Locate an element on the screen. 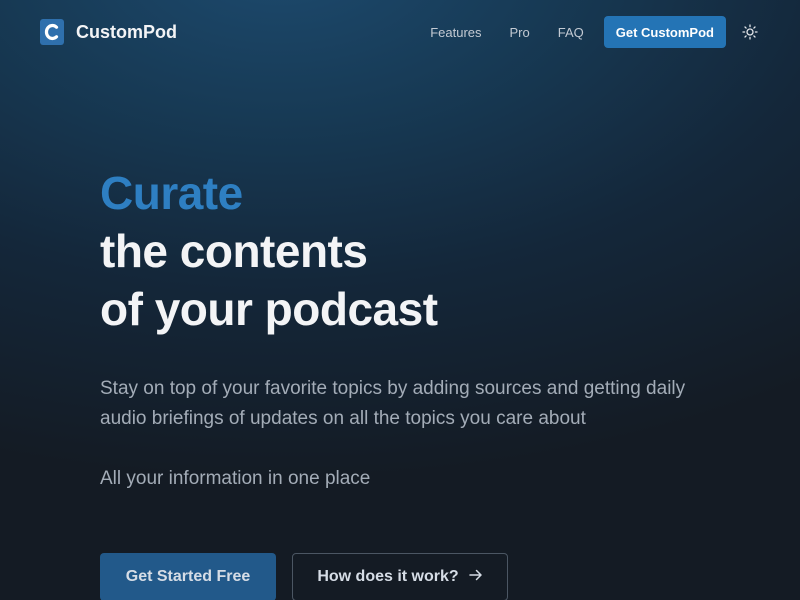  get-custompod-button: Get CustomPod is located at coordinates (664, 32).